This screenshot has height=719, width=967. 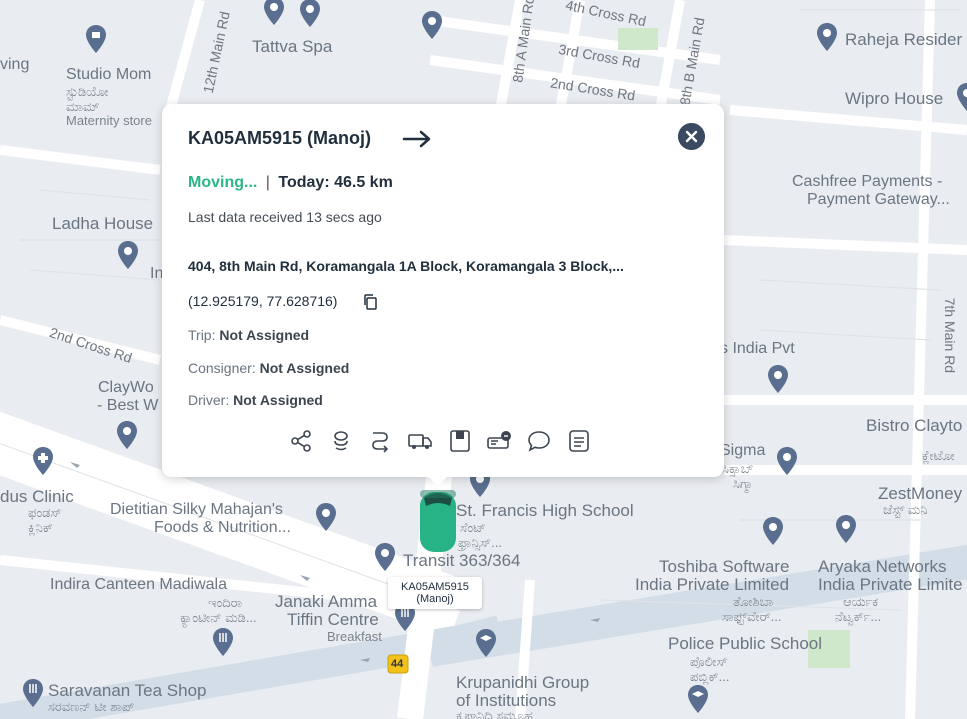 I want to click on map-label: St. Francis High School, so click(x=545, y=510).